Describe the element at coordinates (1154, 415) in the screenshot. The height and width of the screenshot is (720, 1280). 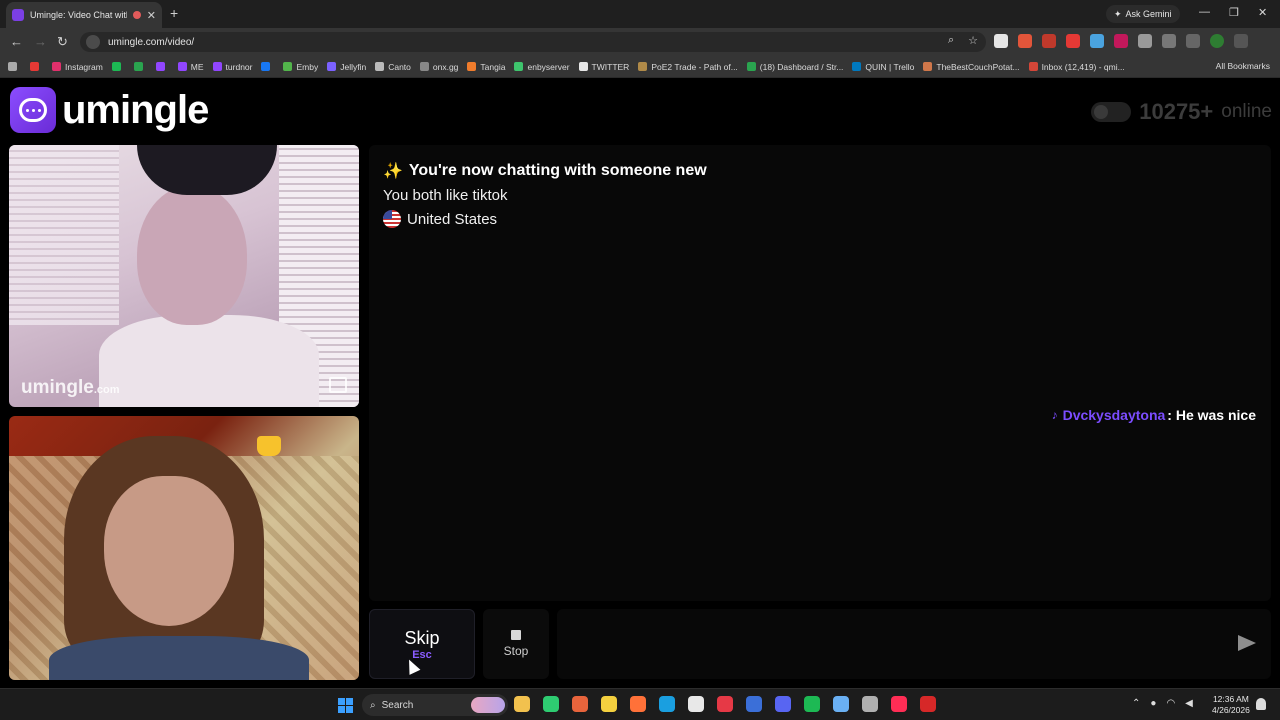
I see `chat-message: ♪ Dvckysdaytona : He was nice` at that location.